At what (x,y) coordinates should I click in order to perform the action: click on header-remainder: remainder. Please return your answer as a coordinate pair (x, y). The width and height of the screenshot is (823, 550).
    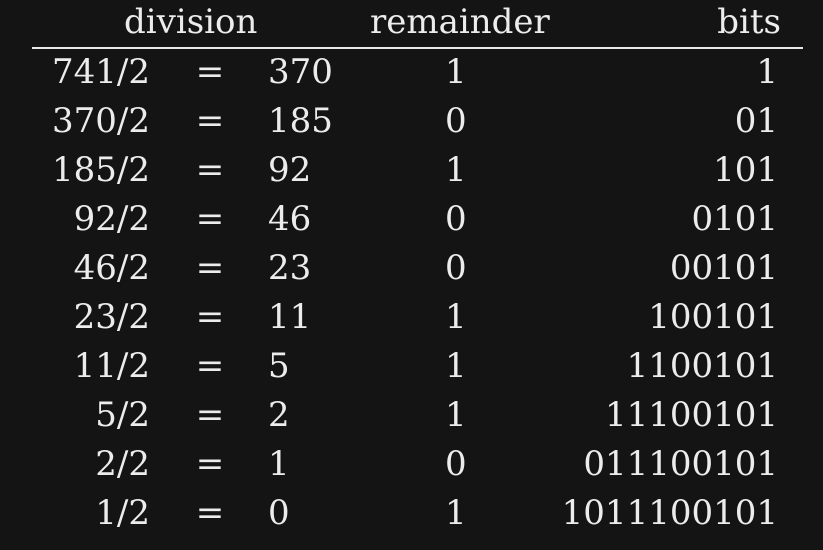
    Looking at the image, I should click on (460, 22).